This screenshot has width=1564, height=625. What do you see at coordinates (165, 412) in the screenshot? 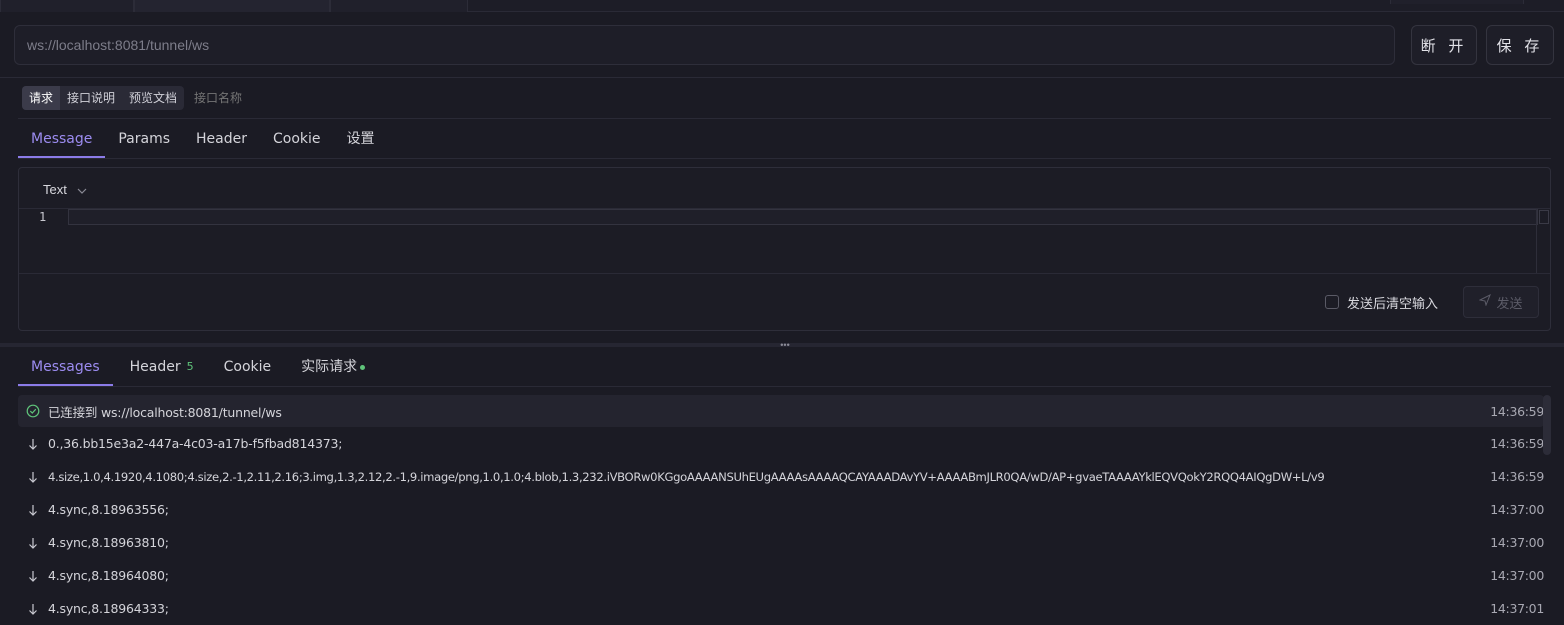
I see `message-text: 已连接到 ws://localhost:8081/tunnel/ws` at bounding box center [165, 412].